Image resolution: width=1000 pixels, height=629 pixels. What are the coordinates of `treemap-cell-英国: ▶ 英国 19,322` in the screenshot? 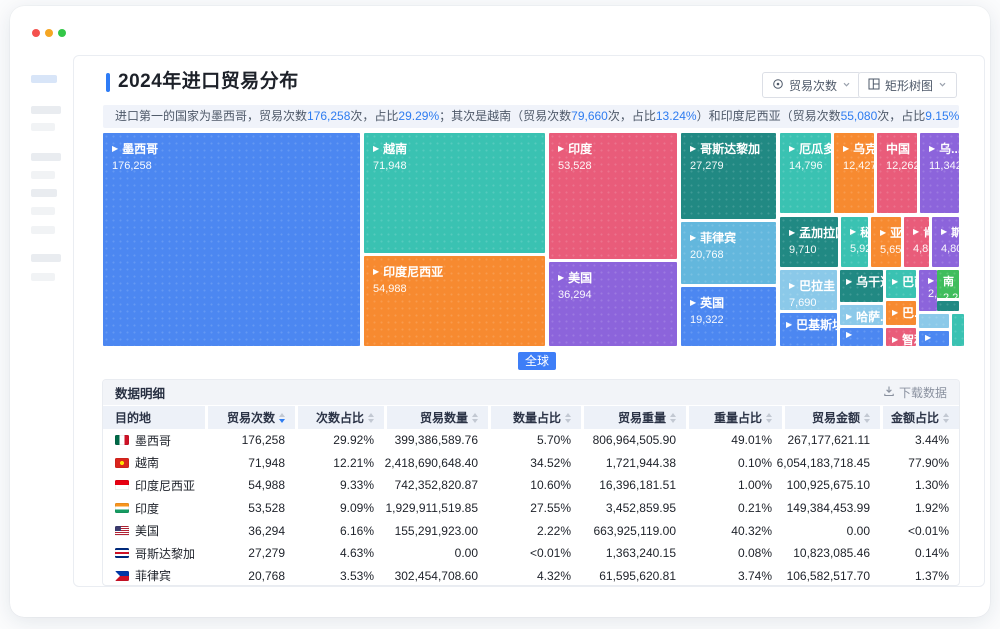 It's located at (728, 316).